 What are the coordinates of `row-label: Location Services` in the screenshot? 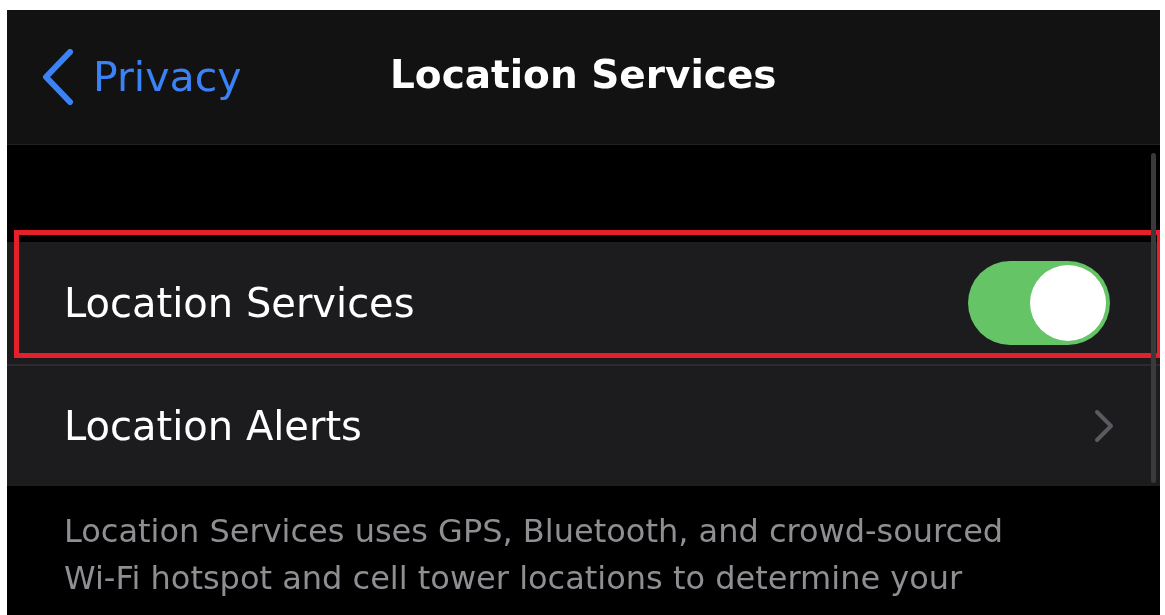 It's located at (239, 303).